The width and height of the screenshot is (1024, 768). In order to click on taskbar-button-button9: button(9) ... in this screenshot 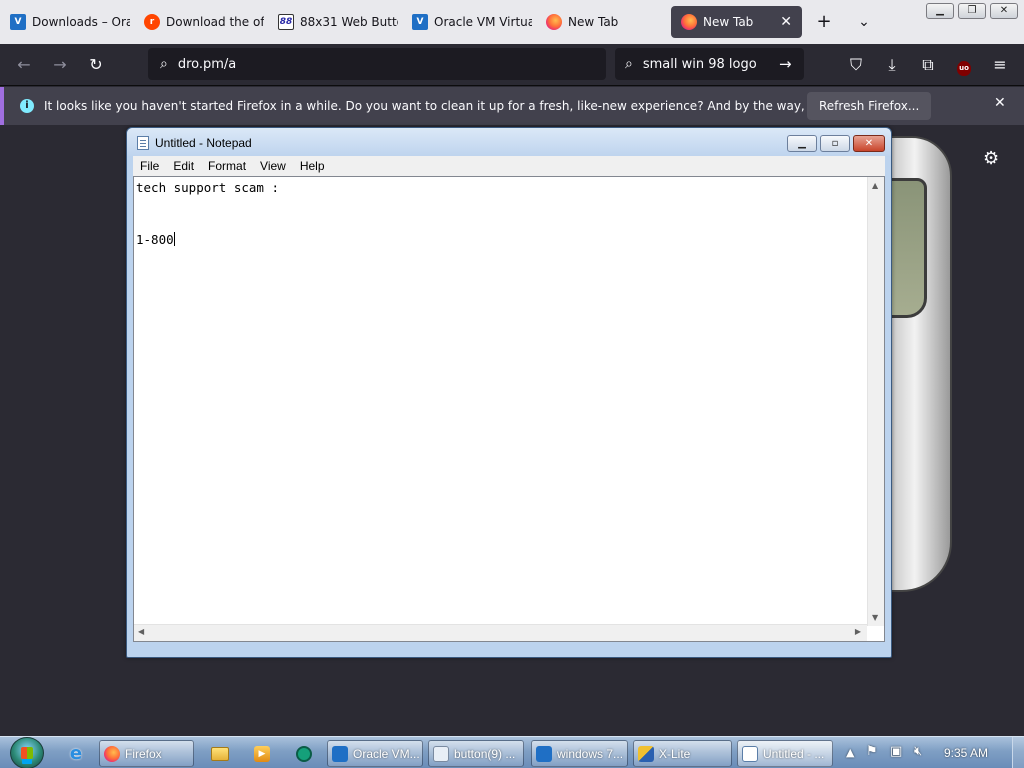, I will do `click(476, 753)`.